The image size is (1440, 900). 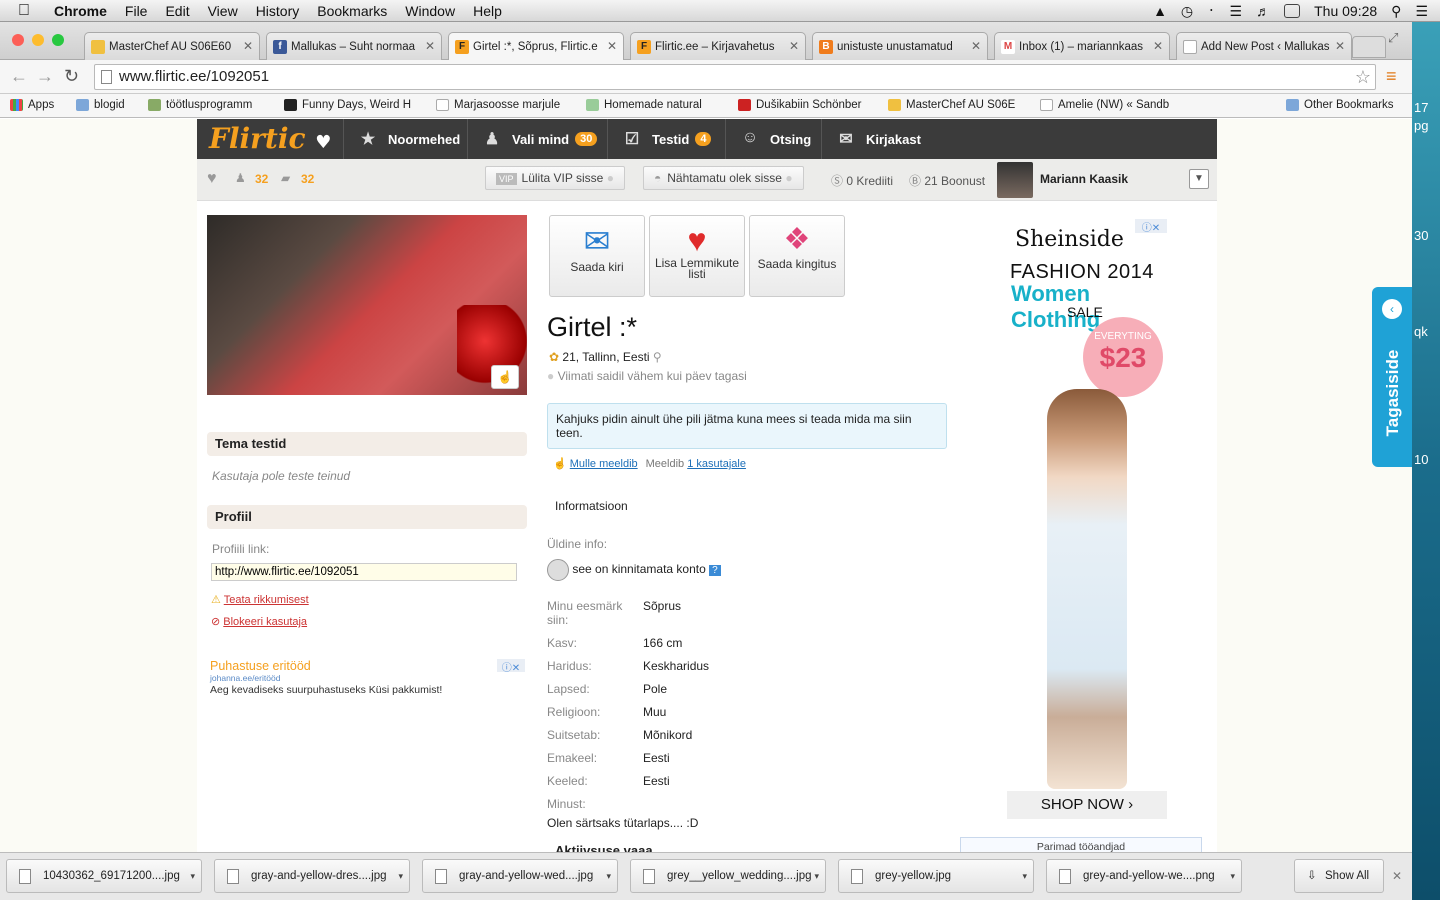 What do you see at coordinates (259, 621) in the screenshot?
I see `block-link: ⊘ Blokeeri kasutaja` at bounding box center [259, 621].